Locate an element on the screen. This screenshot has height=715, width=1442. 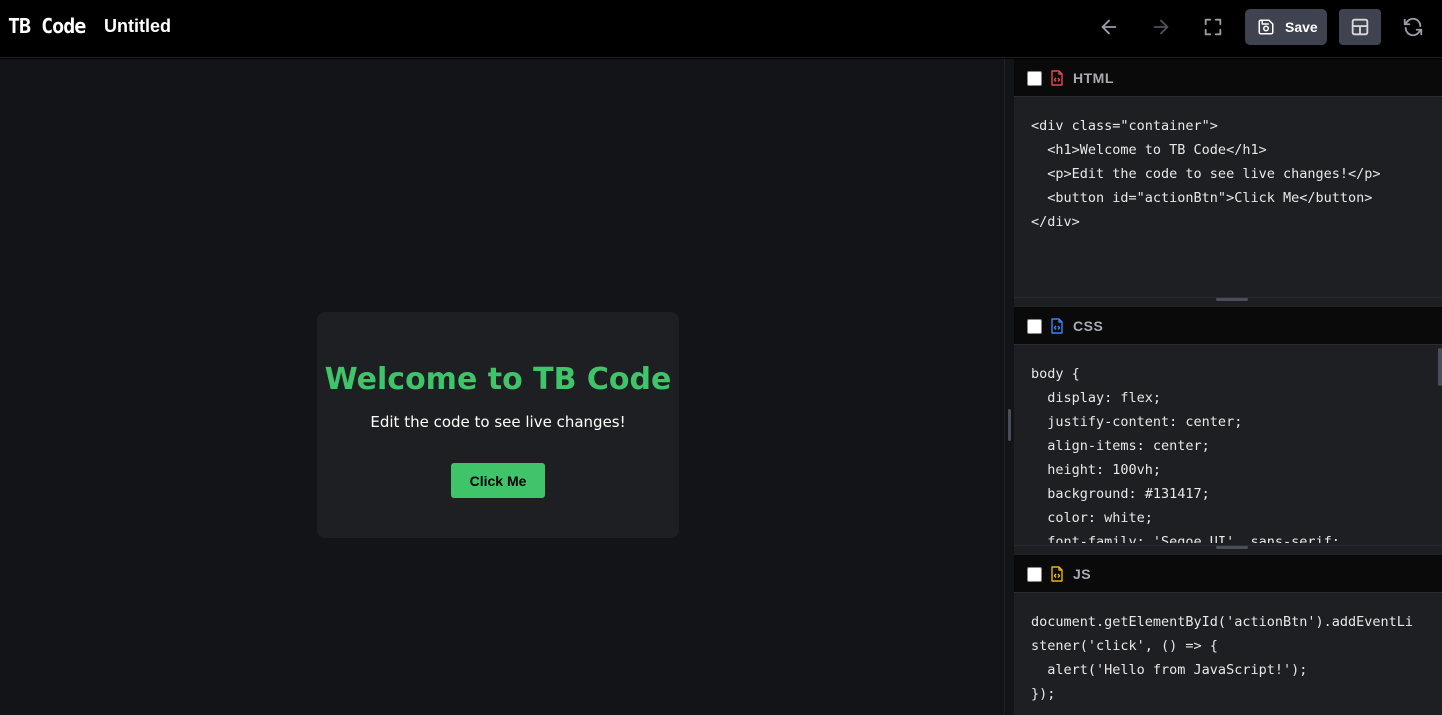
preview-action-button: Click Me is located at coordinates (498, 480).